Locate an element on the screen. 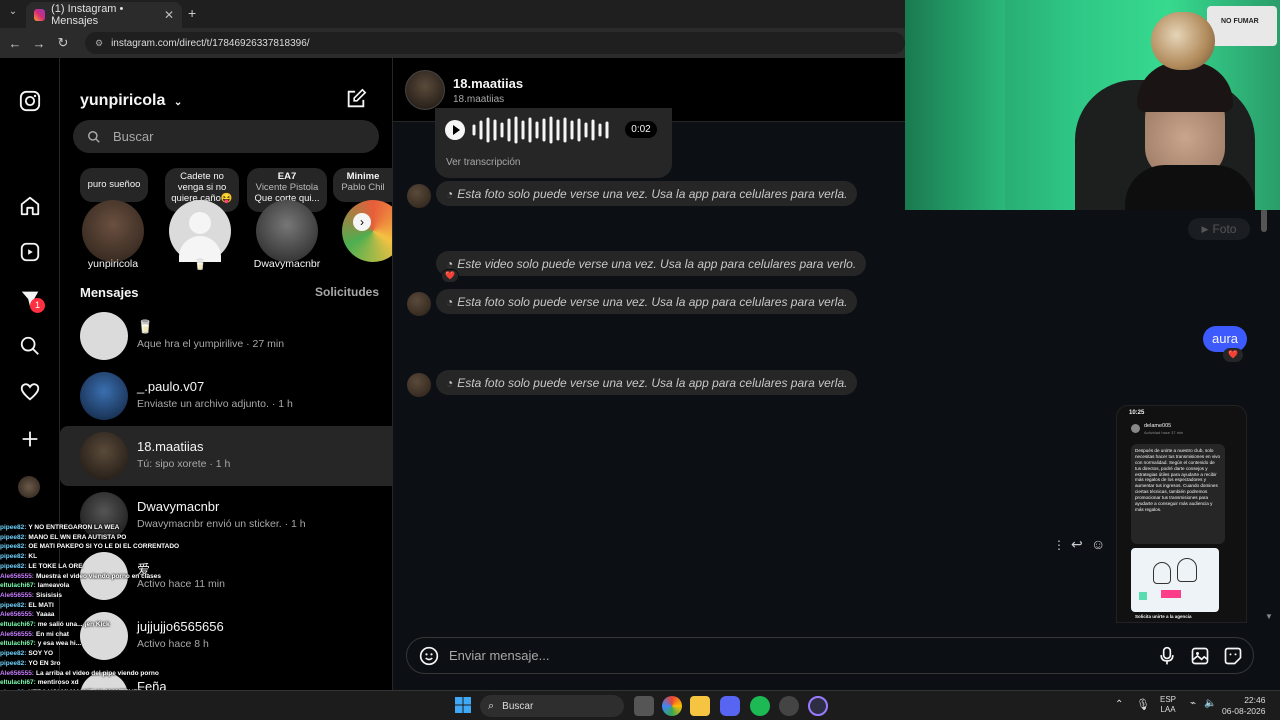 The height and width of the screenshot is (720, 1280). file-explorer-icon is located at coordinates (700, 706).